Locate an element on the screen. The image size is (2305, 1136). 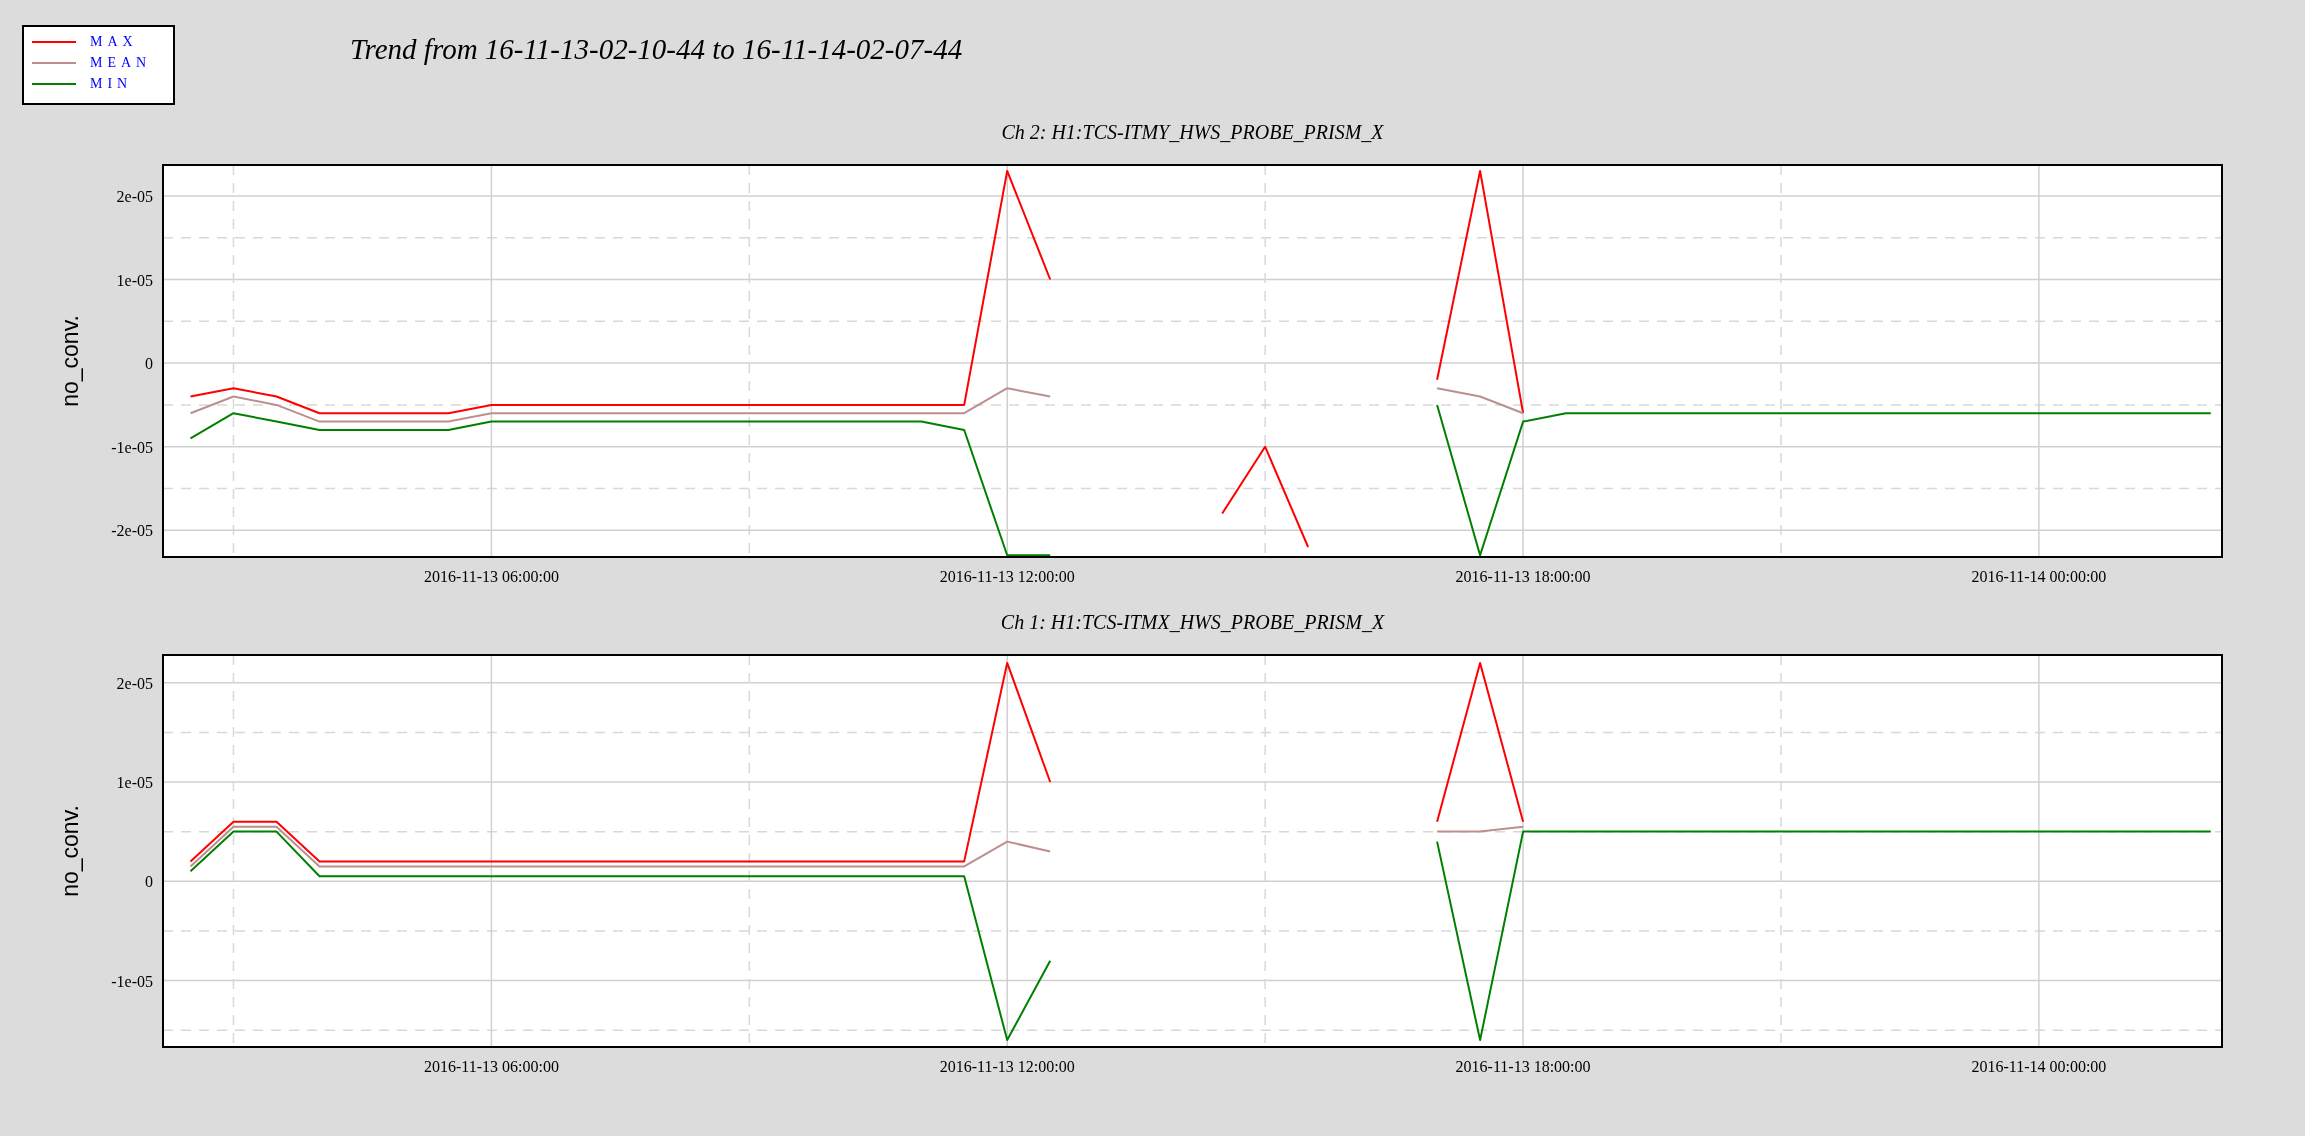
tick-label: -2e-05 is located at coordinates (132, 531).